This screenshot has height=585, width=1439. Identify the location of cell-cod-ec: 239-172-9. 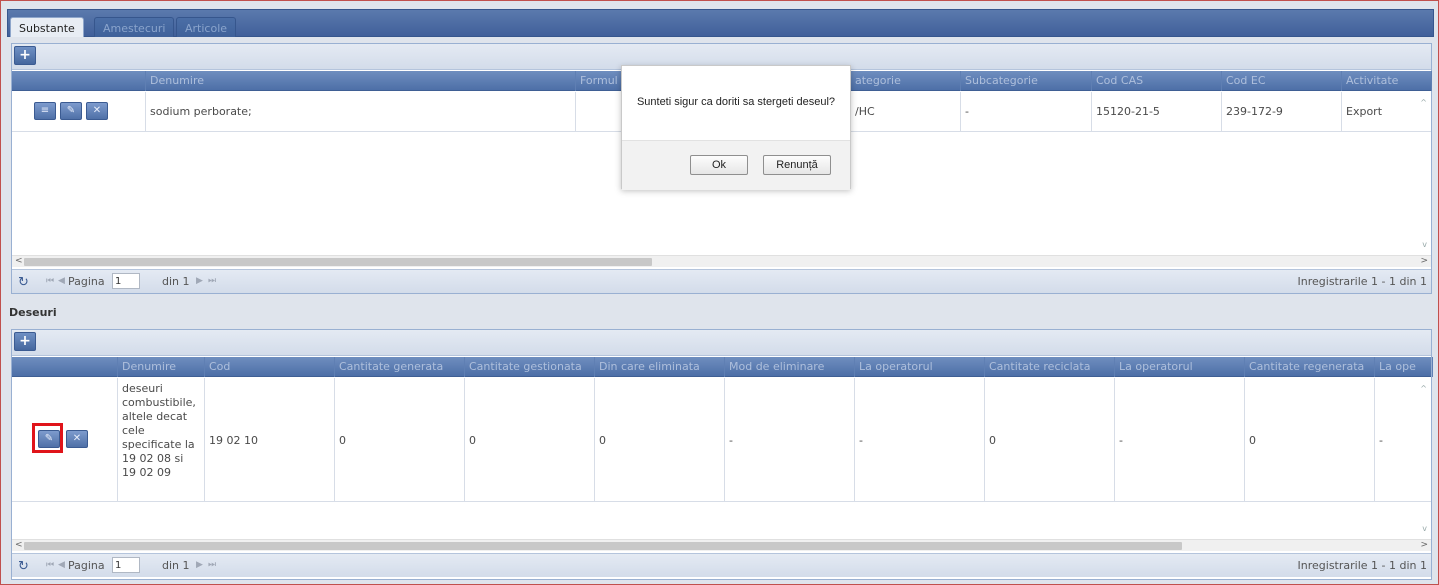
(1282, 111).